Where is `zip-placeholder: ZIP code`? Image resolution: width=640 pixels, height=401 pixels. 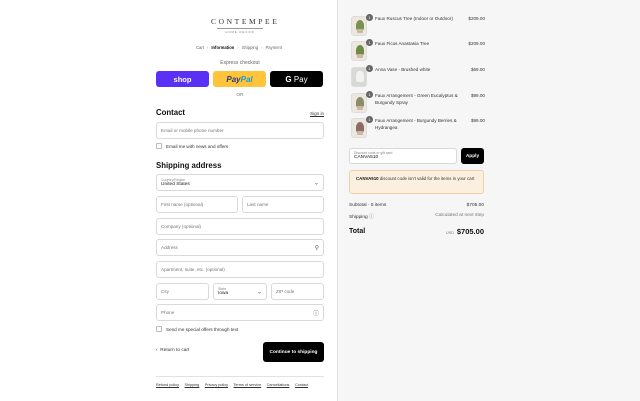
zip-placeholder: ZIP code is located at coordinates (285, 291).